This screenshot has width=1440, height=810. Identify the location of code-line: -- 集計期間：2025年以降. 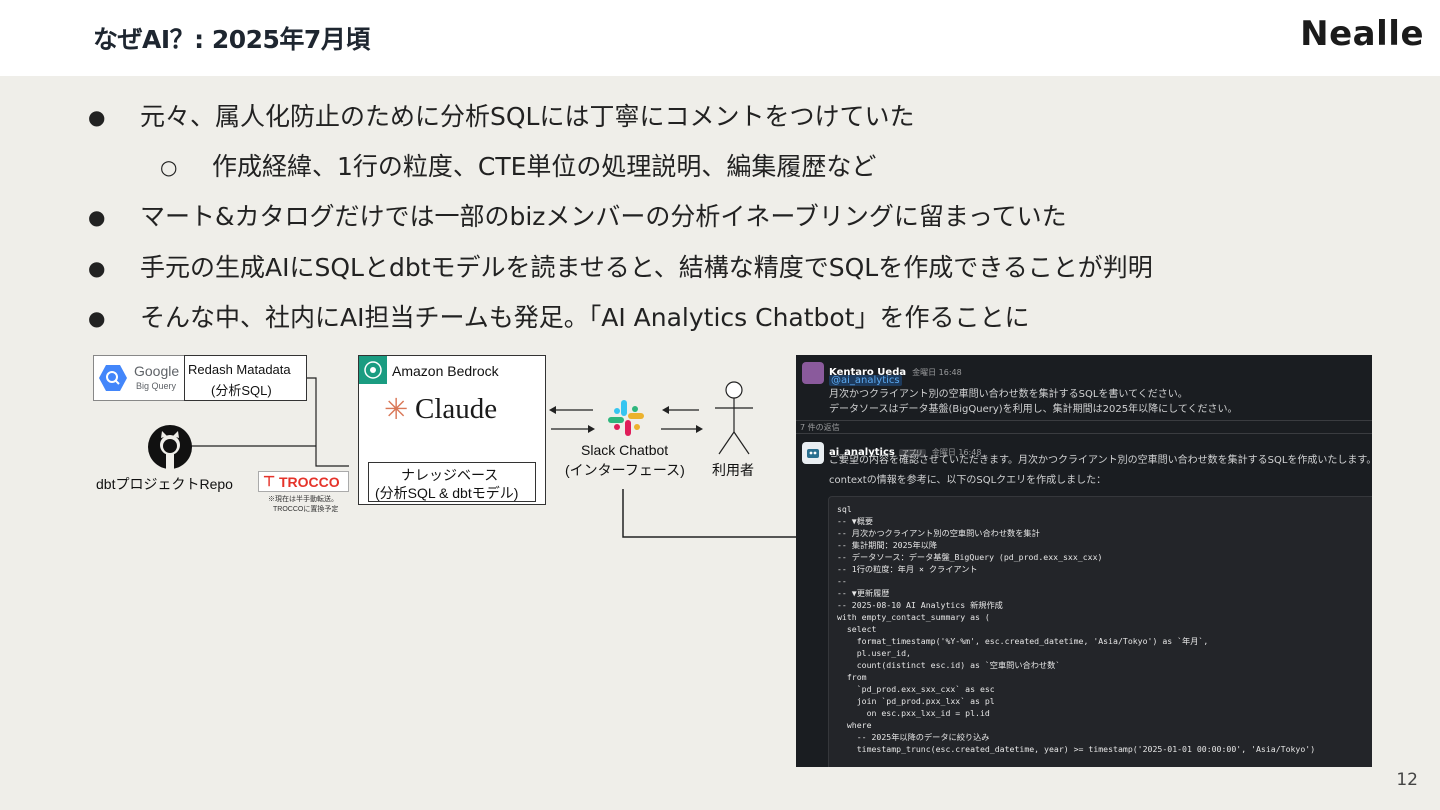
(887, 545).